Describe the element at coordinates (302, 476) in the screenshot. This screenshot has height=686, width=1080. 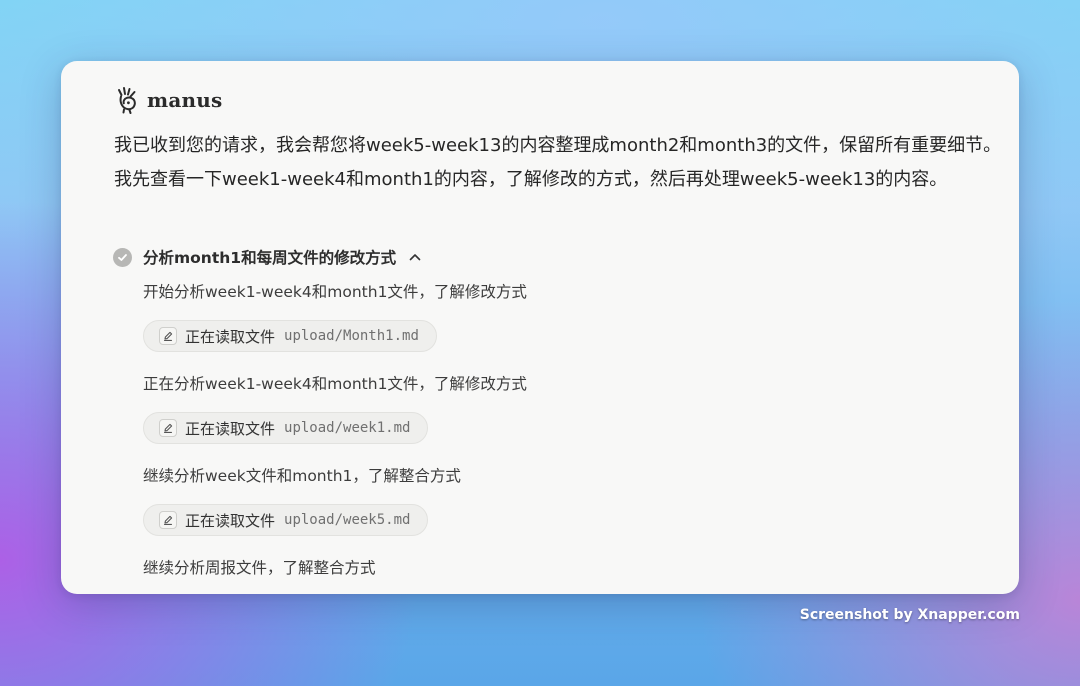
I see `step-log-text: 继续分析week文件和month1，了解整合方式` at that location.